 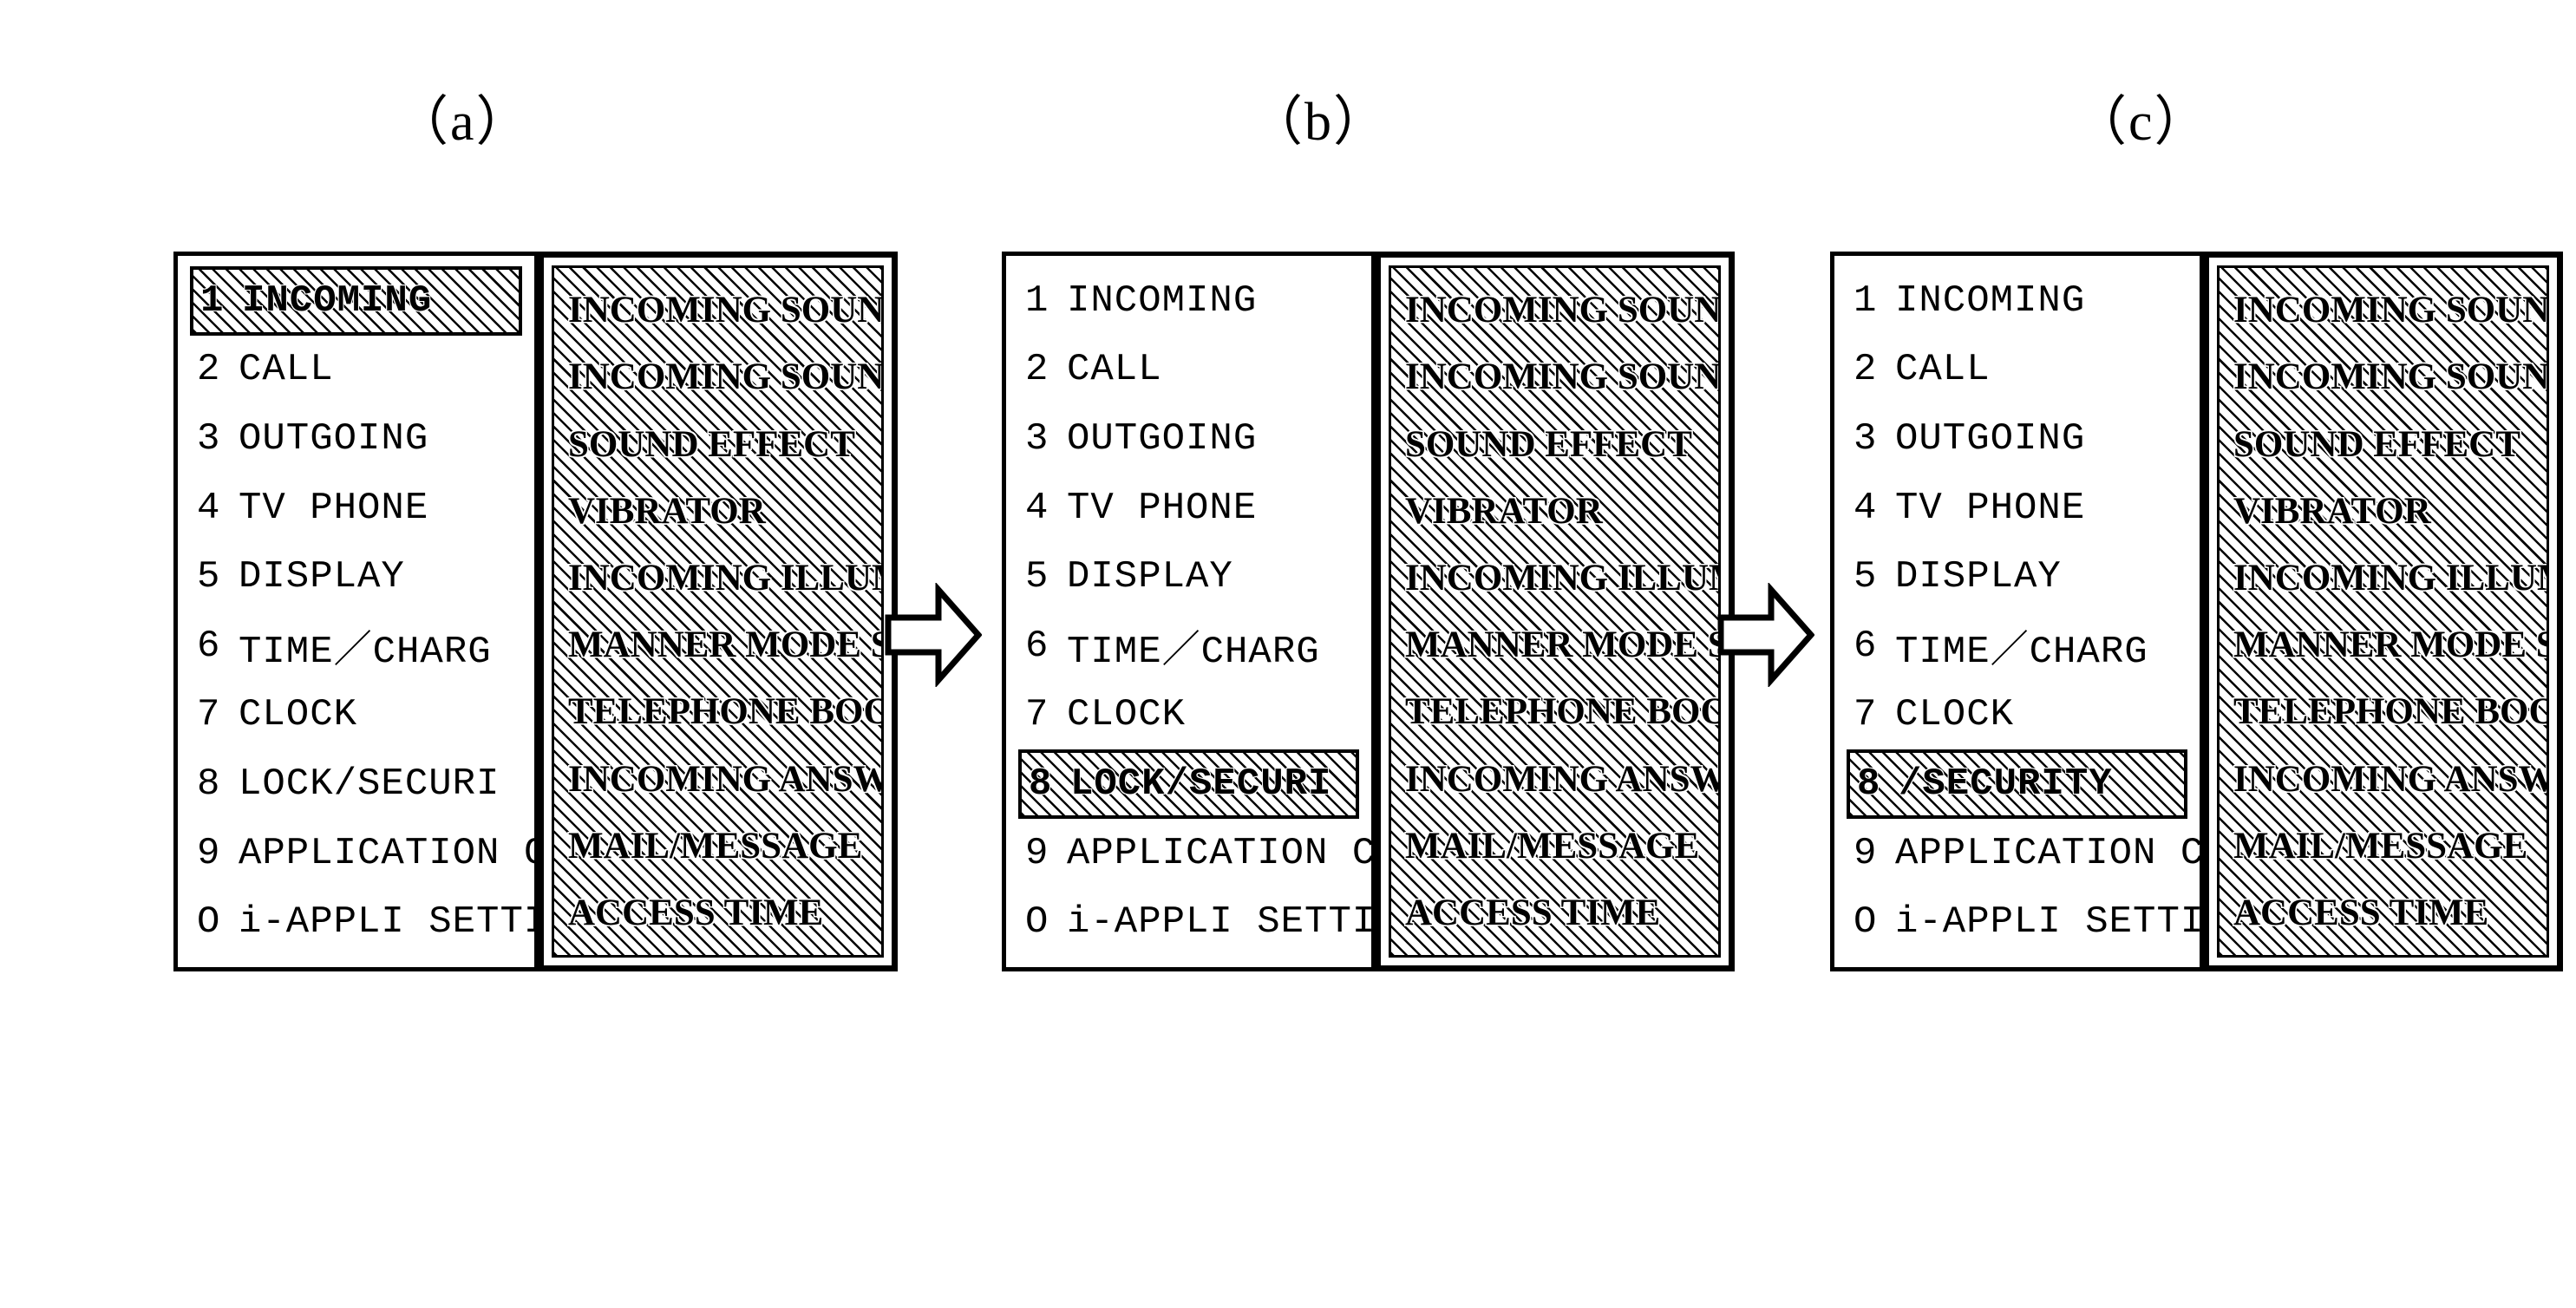 I want to click on menu-item-number: 6, so click(x=1037, y=646).